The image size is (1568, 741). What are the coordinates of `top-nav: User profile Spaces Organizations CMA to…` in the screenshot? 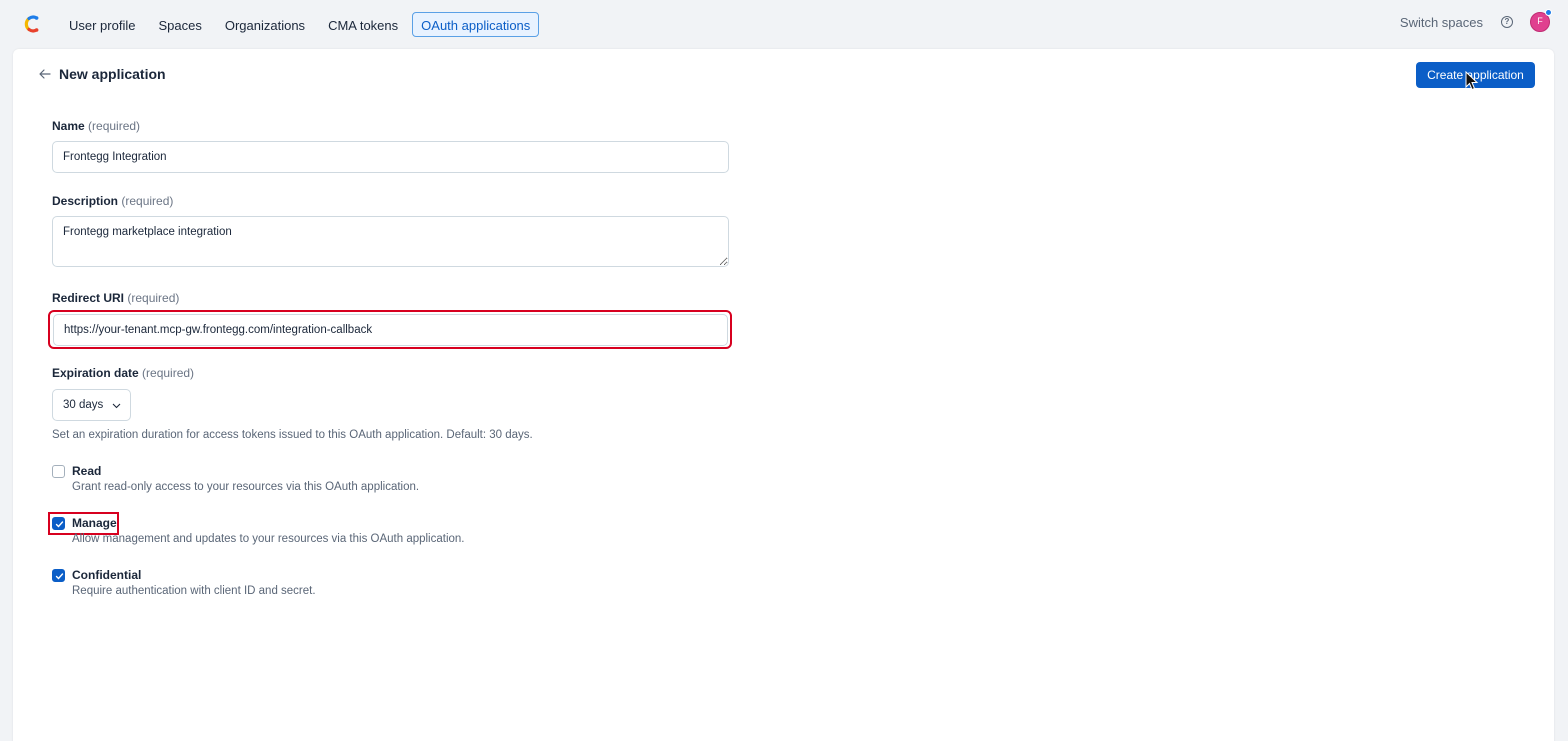 It's located at (784, 24).